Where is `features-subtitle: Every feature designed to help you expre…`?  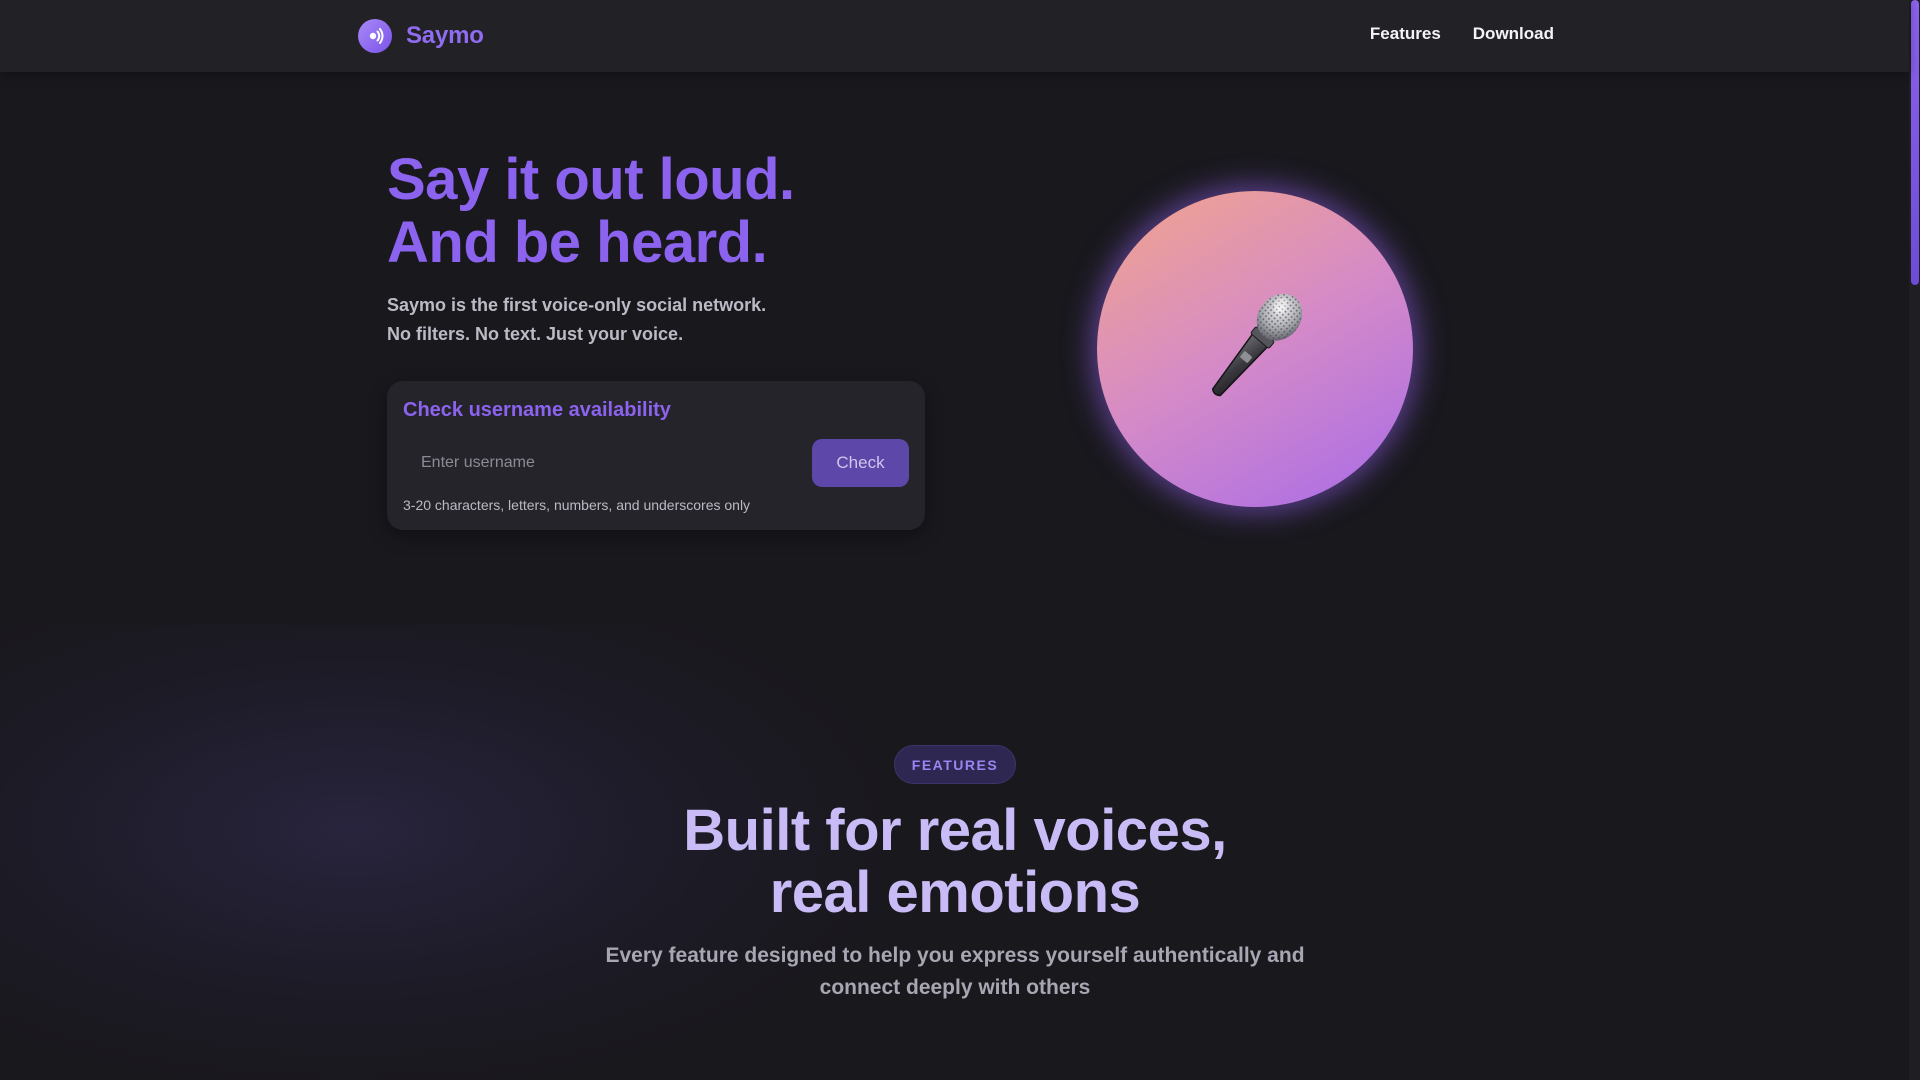
features-subtitle: Every feature designed to help you expre… is located at coordinates (955, 972).